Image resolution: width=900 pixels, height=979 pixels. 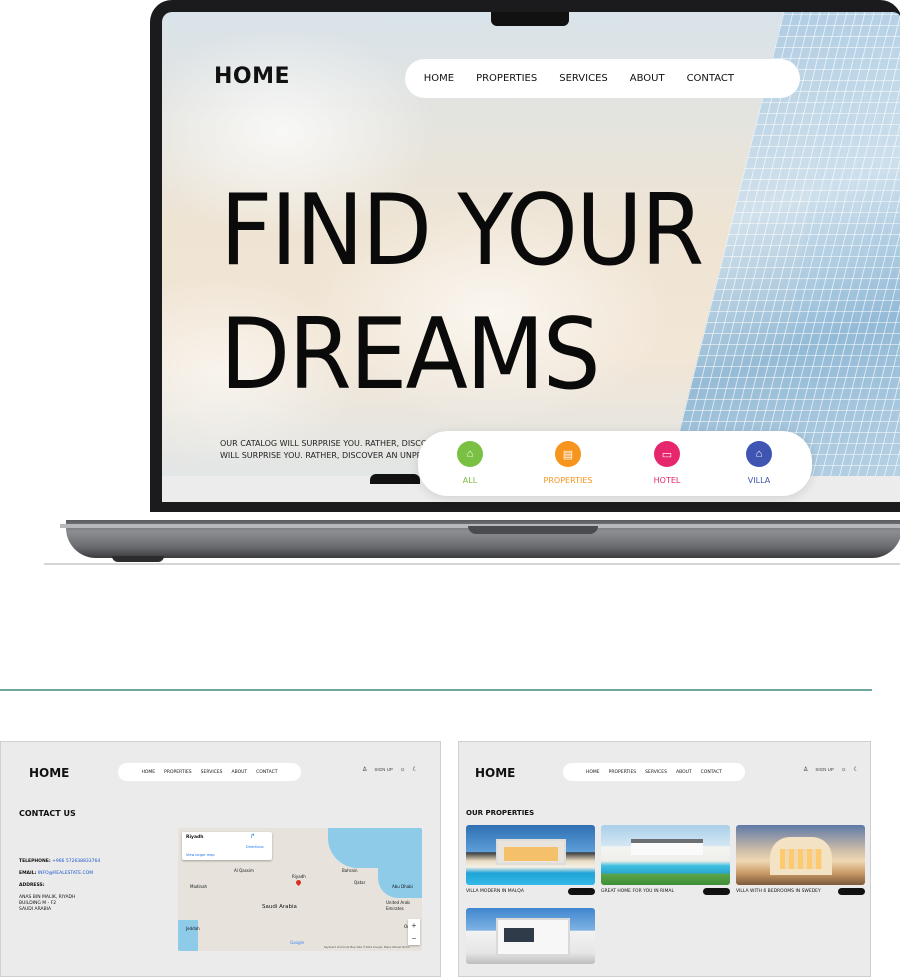 I want to click on category-all: ⌂ ALL, so click(x=470, y=463).